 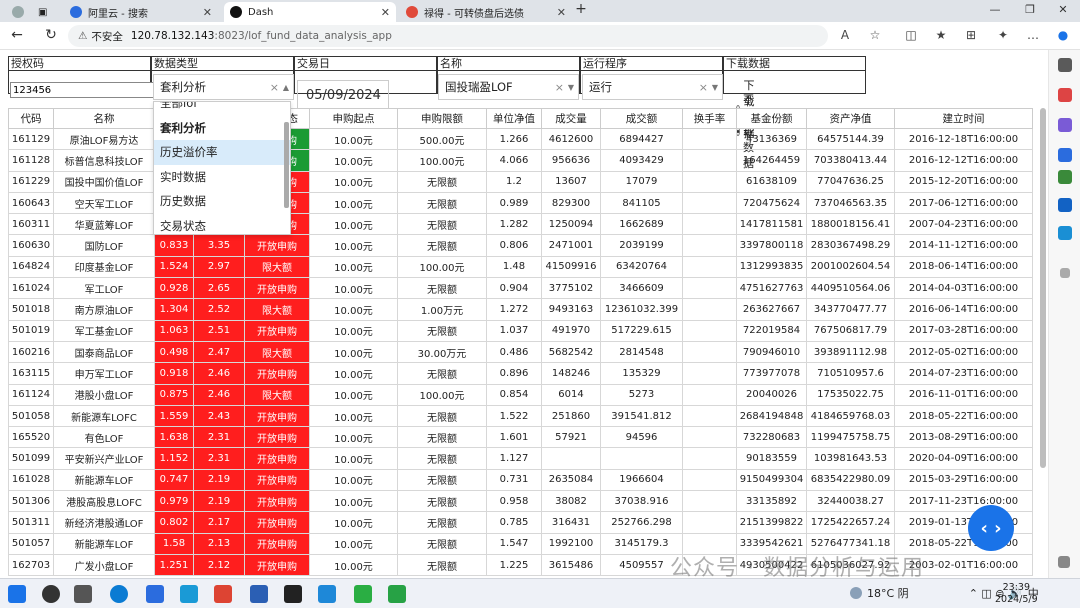 What do you see at coordinates (286, 165) in the screenshot?
I see `dropdown-scrollbar` at bounding box center [286, 165].